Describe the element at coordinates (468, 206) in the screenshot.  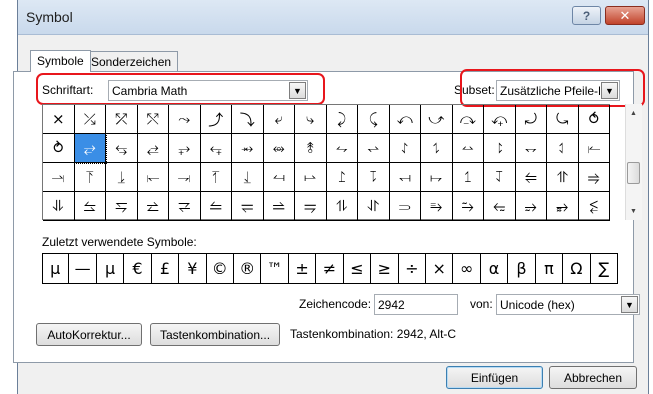
I see `symbol-cell: ⥲` at that location.